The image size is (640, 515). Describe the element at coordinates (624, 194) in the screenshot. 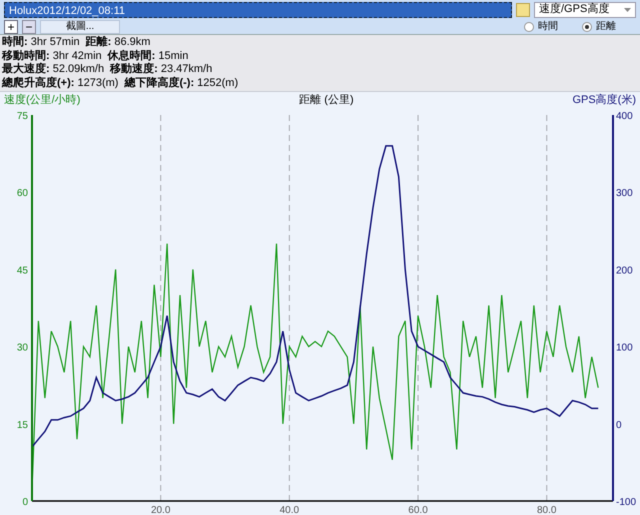

I see `right-tick-label: 300` at that location.